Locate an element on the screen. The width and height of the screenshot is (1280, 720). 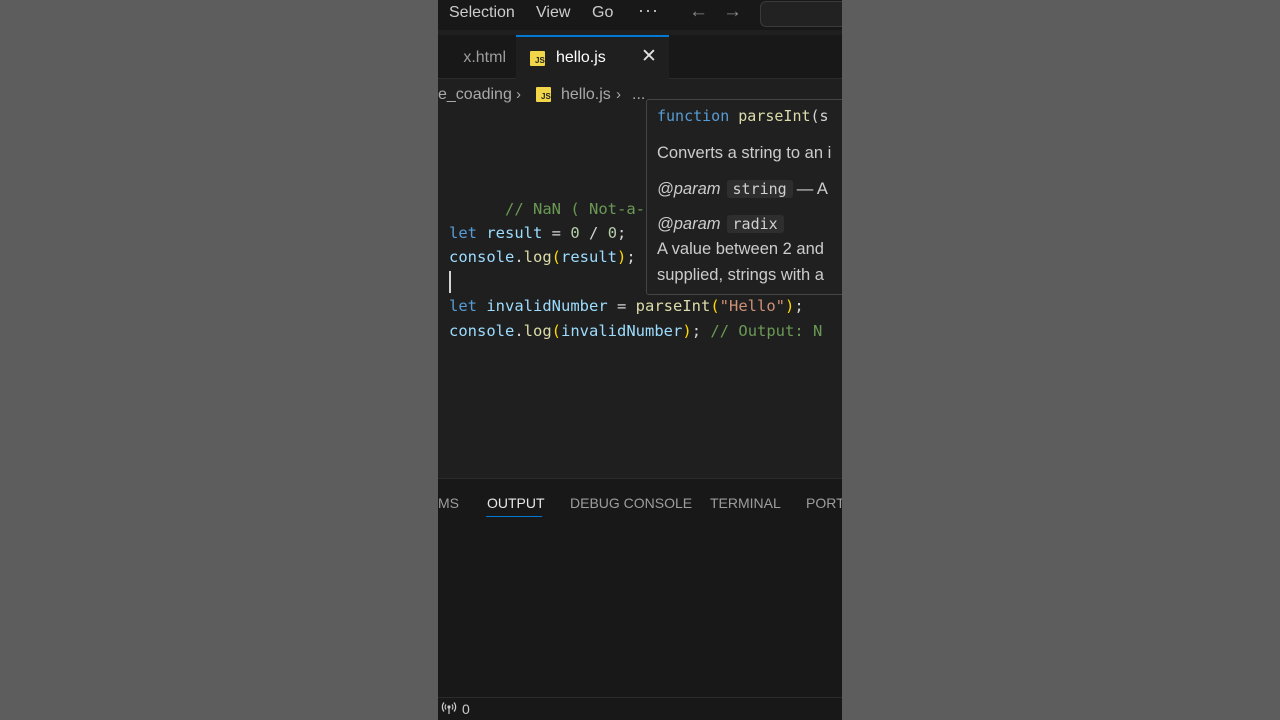
param-name: radix is located at coordinates (755, 224).